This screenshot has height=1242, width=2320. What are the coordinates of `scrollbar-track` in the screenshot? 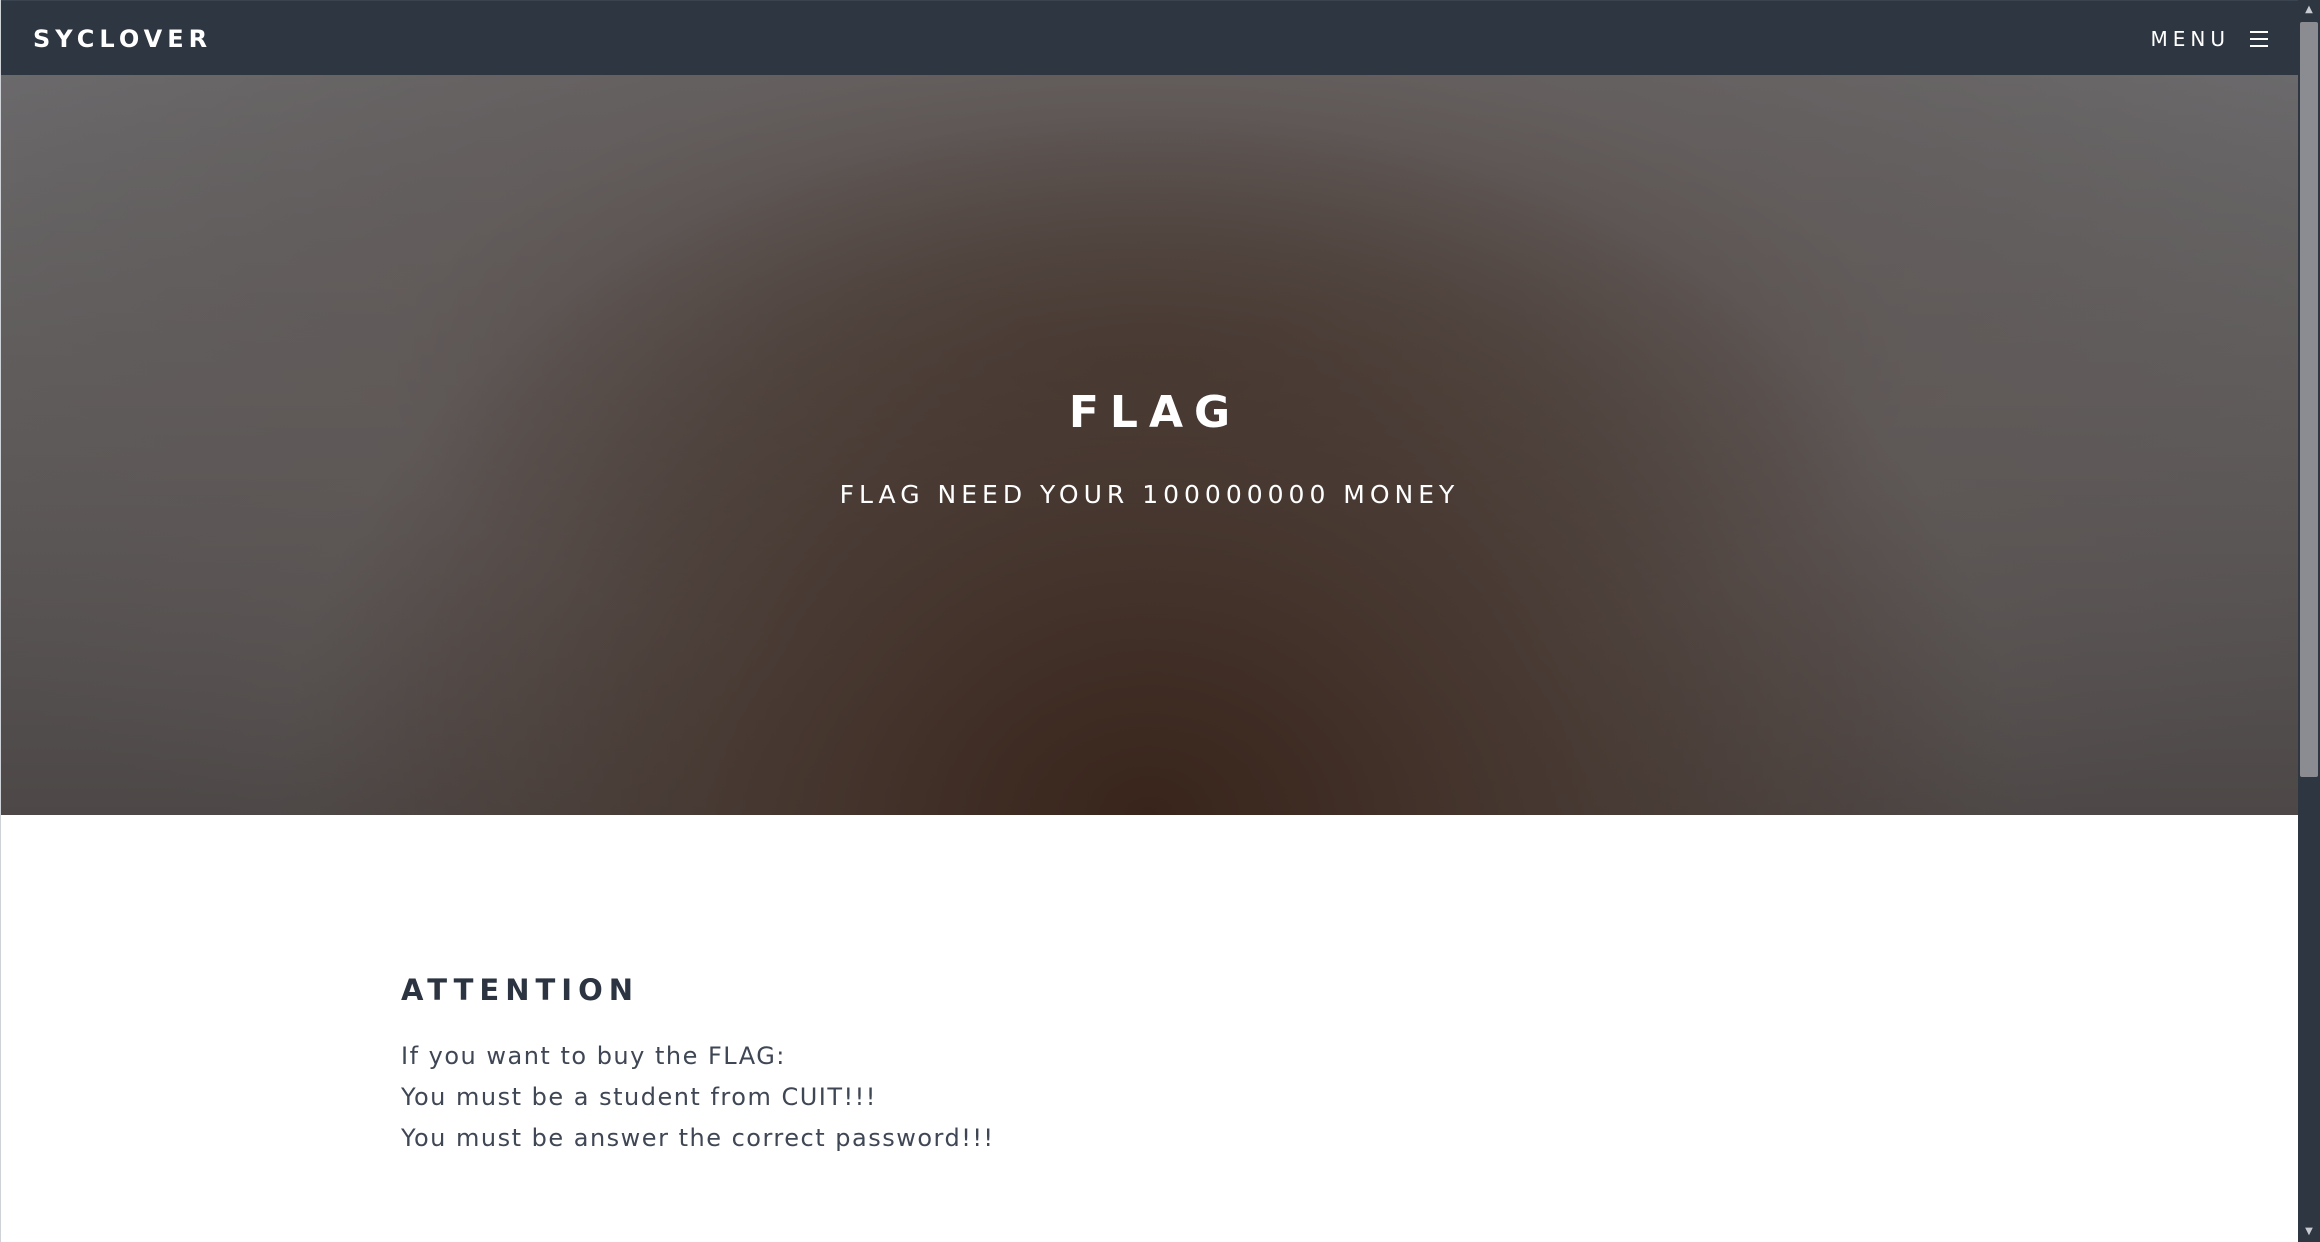 It's located at (2309, 621).